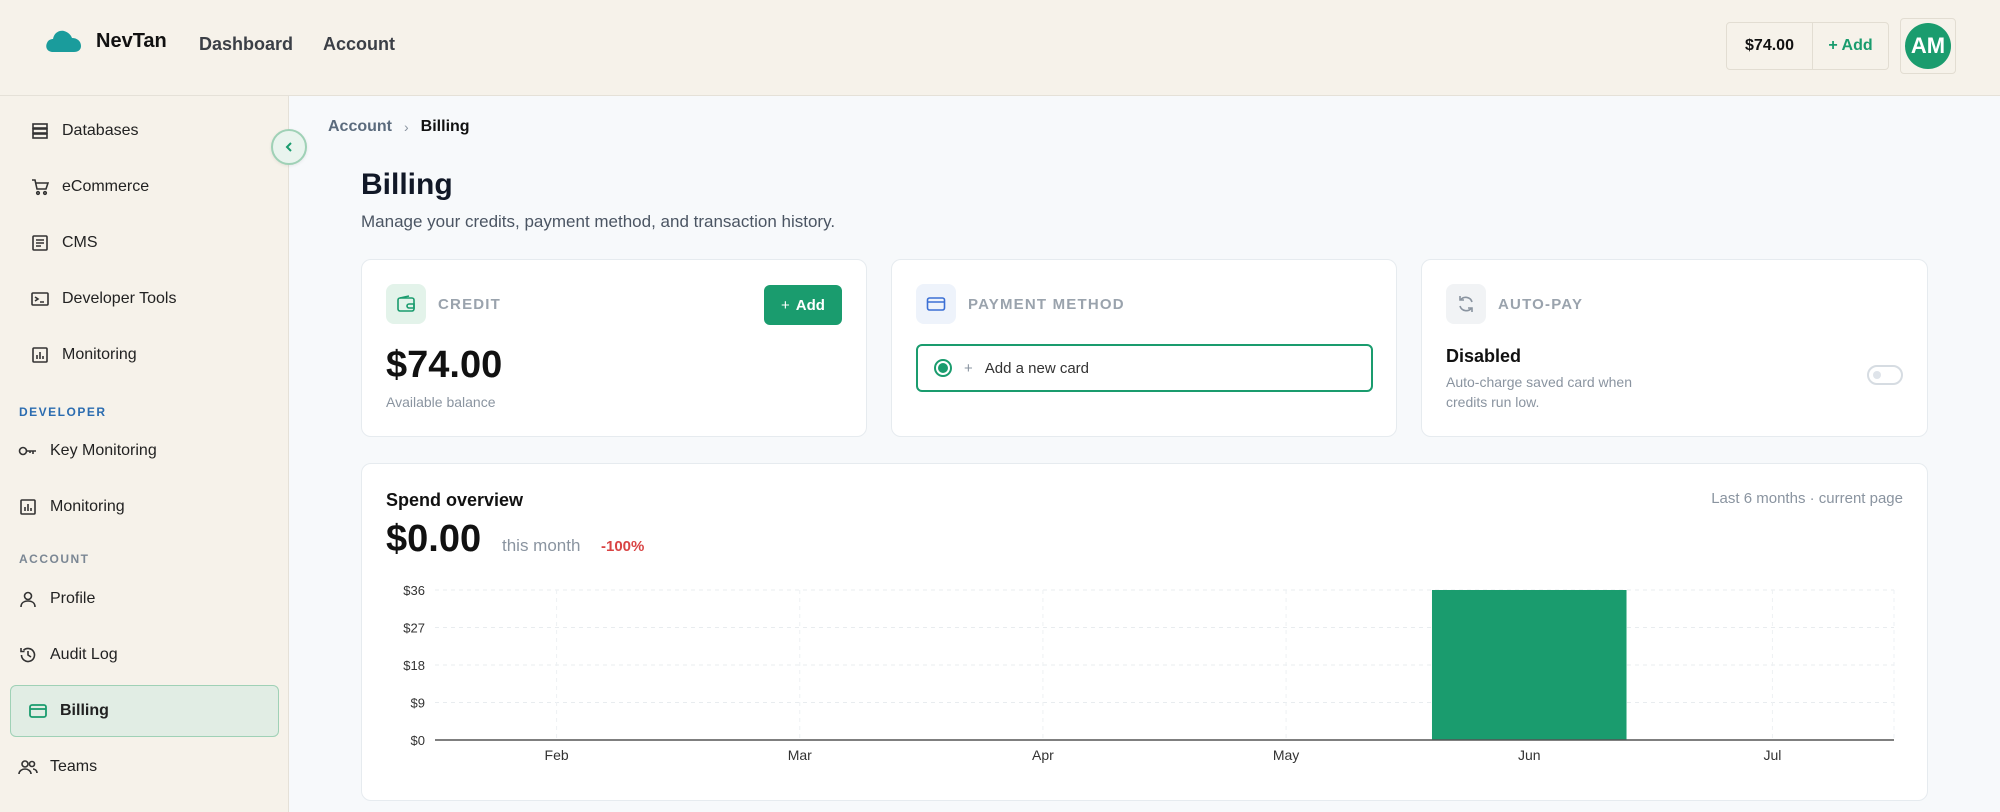 The image size is (2000, 812). I want to click on x-tick-label: Apr, so click(1043, 755).